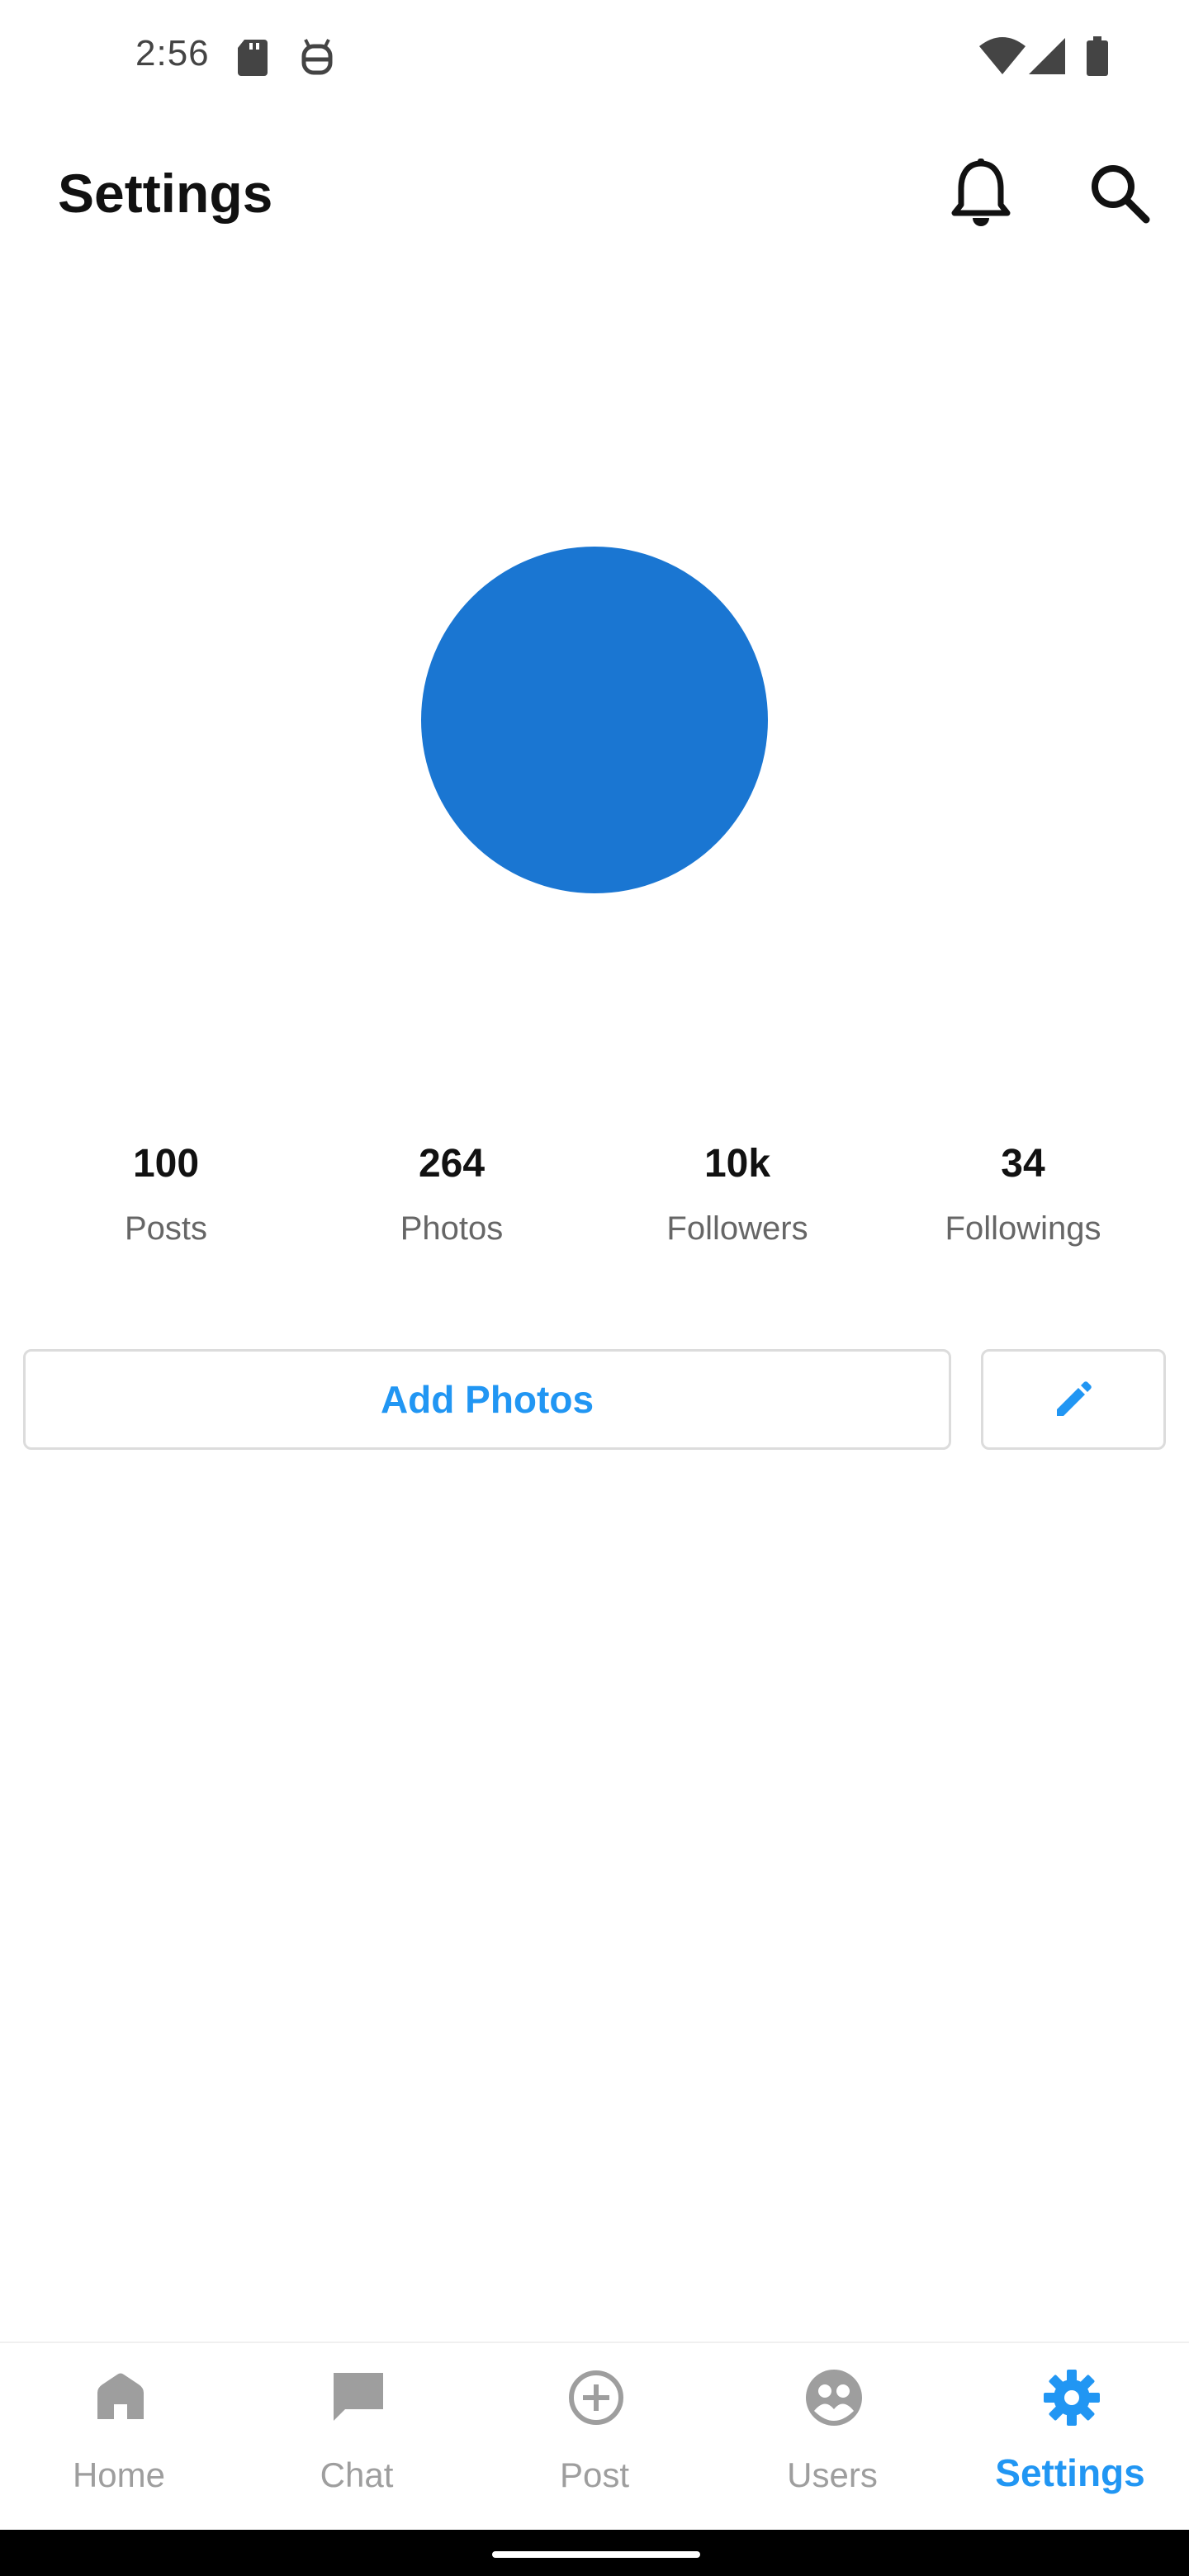 This screenshot has height=2576, width=1189. I want to click on edit-profile-button, so click(1073, 1399).